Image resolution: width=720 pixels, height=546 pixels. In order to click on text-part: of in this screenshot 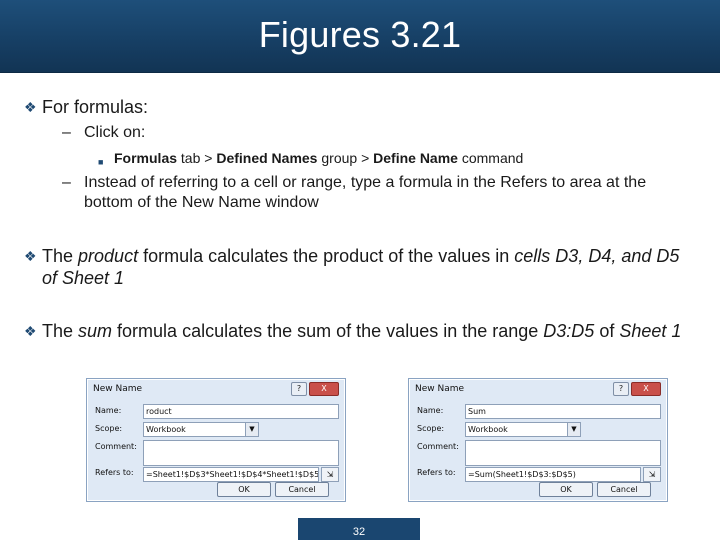, I will do `click(607, 331)`.